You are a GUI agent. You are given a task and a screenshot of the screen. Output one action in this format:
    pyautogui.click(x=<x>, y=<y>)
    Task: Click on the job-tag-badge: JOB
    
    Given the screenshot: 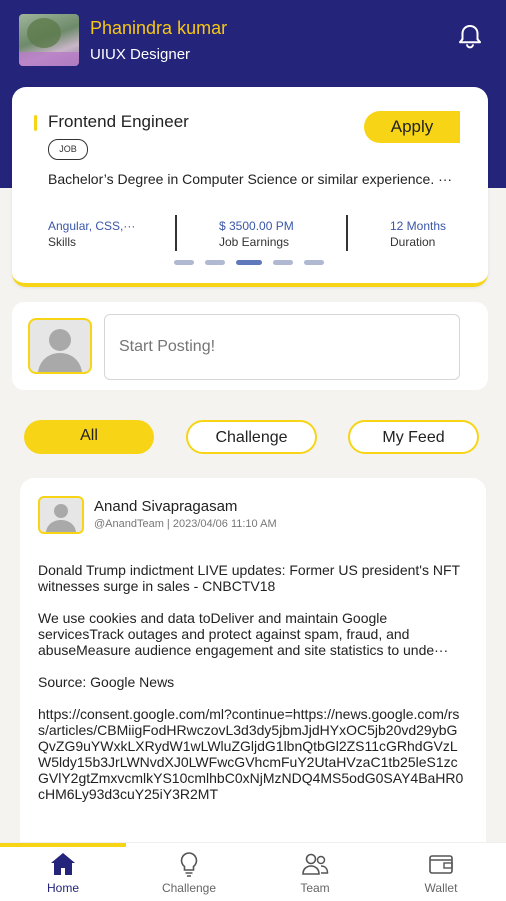 What is the action you would take?
    pyautogui.click(x=68, y=149)
    